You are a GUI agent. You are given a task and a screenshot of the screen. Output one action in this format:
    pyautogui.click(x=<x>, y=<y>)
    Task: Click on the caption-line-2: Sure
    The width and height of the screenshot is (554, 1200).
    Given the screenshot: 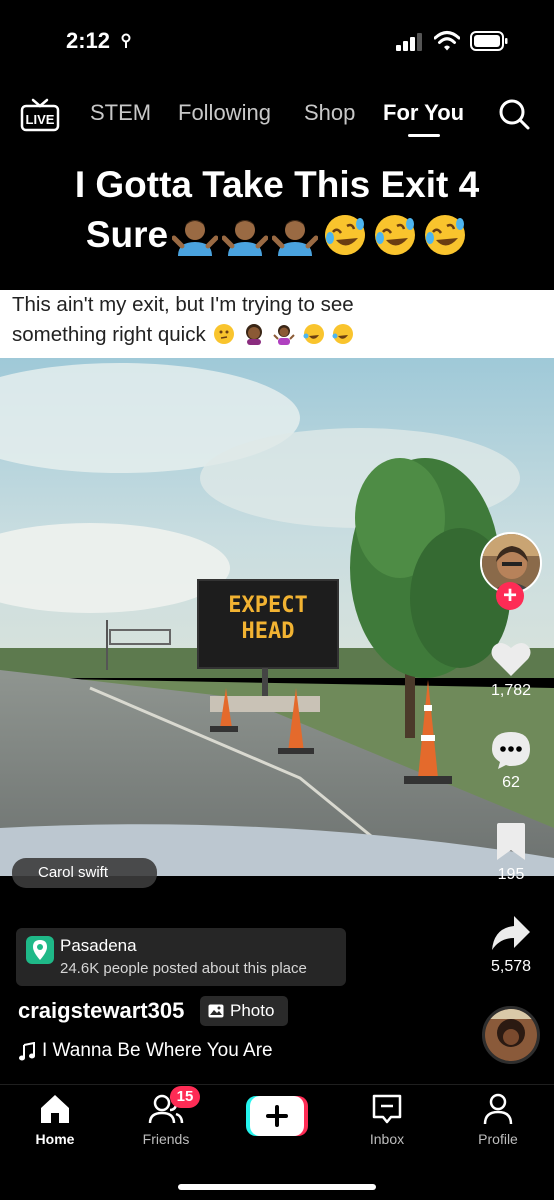 What is the action you would take?
    pyautogui.click(x=127, y=234)
    